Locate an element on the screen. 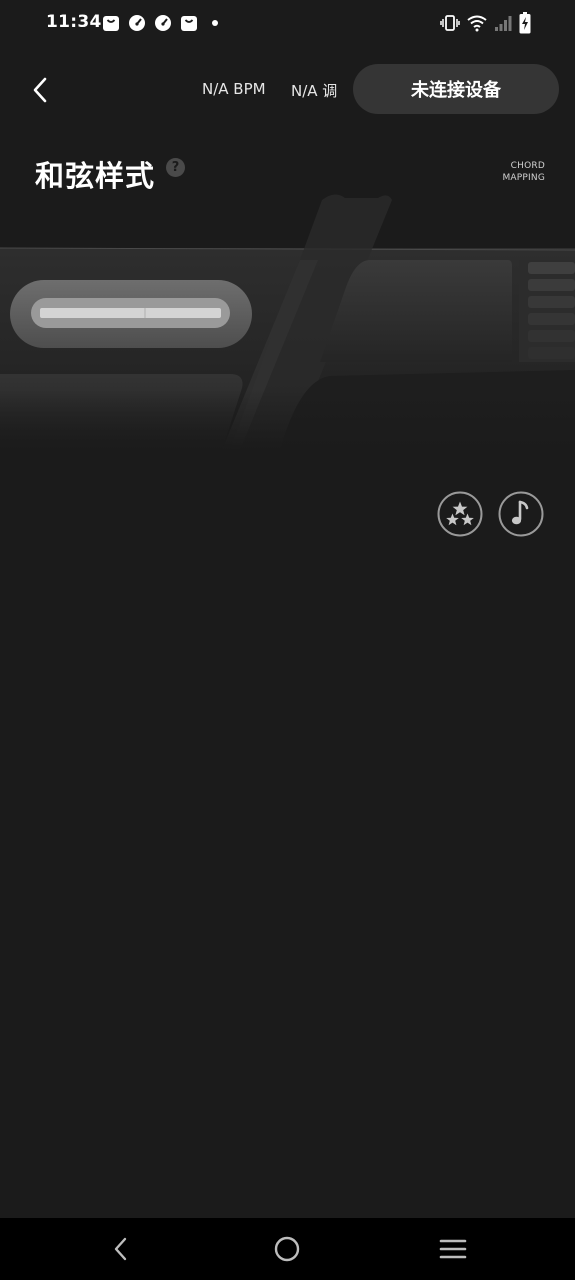 Image resolution: width=575 pixels, height=1280 pixels. page-subtitle: CHORD MAPPING is located at coordinates (505, 172).